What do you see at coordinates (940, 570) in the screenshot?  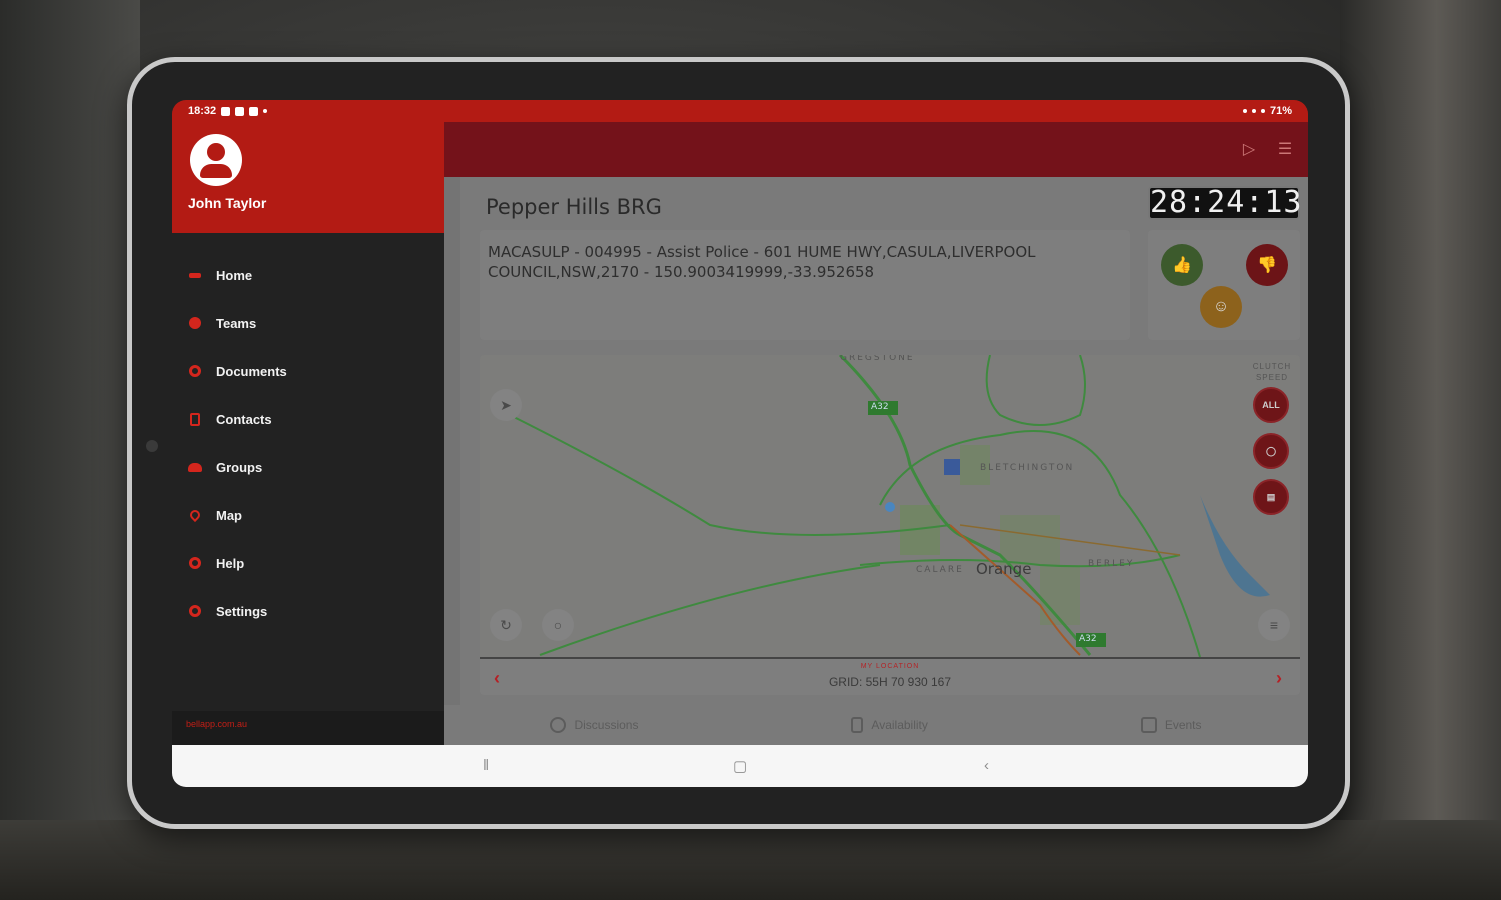 I see `map-suburb-label: CALARE` at bounding box center [940, 570].